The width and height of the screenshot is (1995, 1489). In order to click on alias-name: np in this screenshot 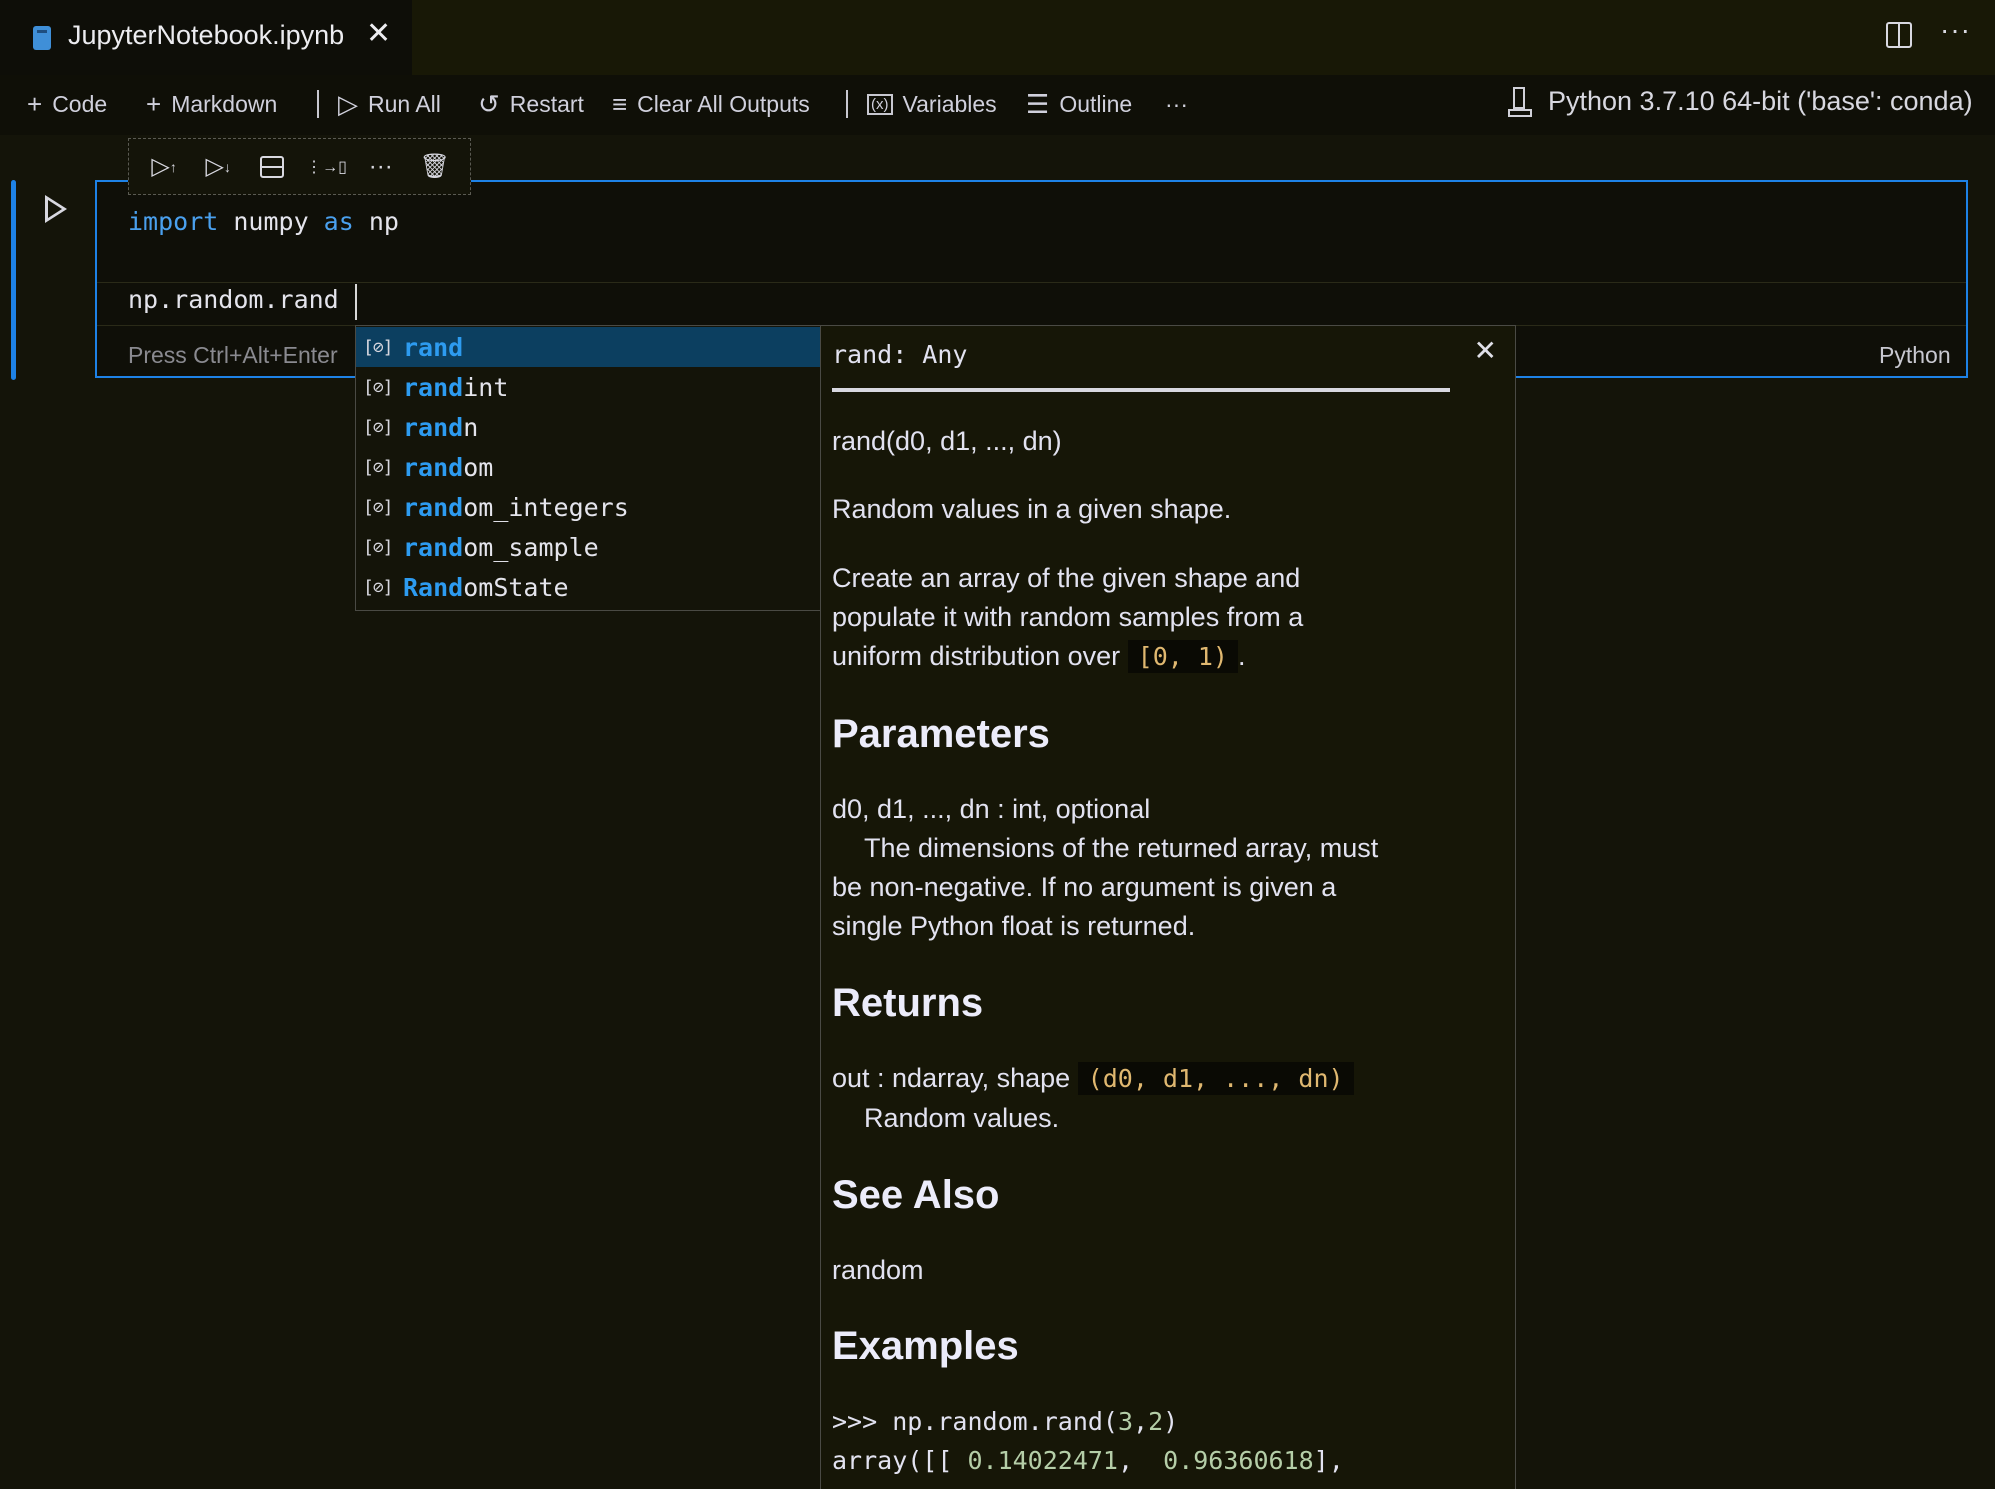, I will do `click(376, 221)`.